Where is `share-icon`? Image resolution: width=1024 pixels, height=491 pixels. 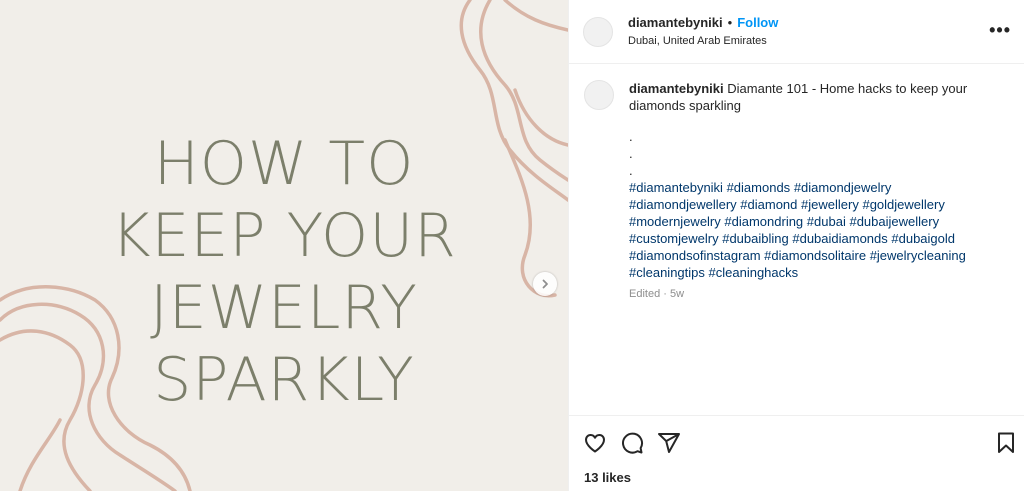
share-icon is located at coordinates (669, 443).